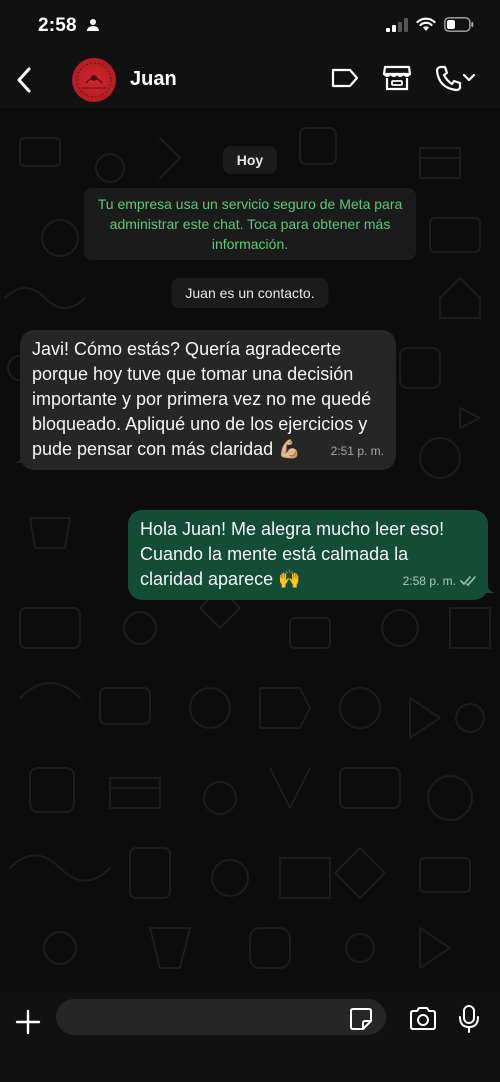  Describe the element at coordinates (221, 1017) in the screenshot. I see `message-input` at that location.